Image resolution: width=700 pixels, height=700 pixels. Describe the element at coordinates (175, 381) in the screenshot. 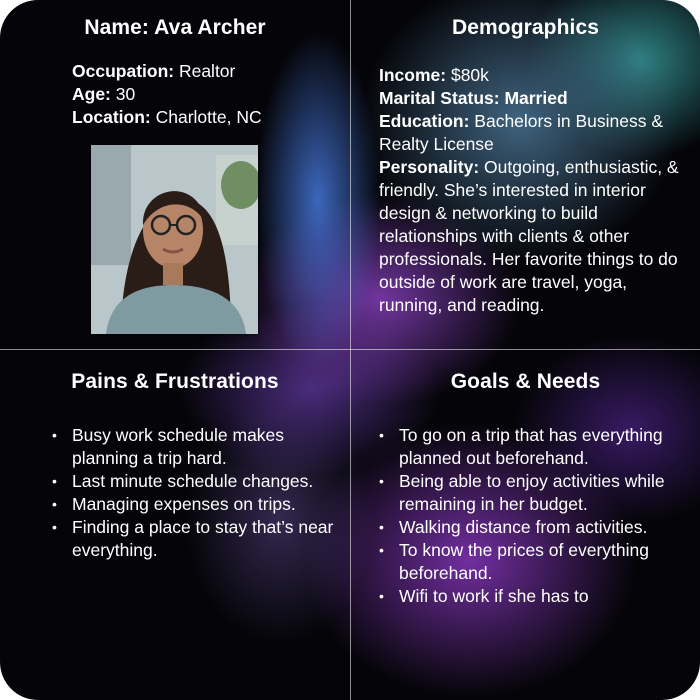

I see `pains-title: Pains & Frustrations` at that location.